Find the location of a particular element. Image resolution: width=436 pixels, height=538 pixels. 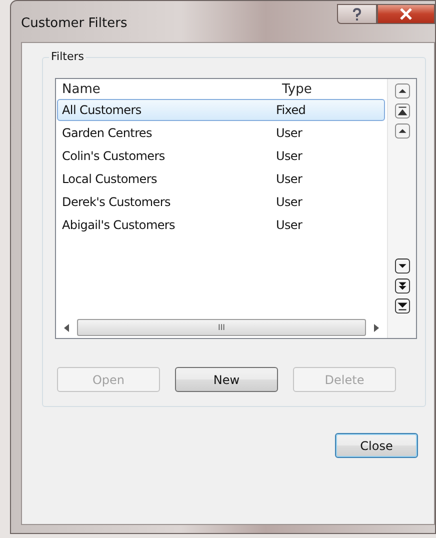

window-title: Customer Filters is located at coordinates (74, 23).